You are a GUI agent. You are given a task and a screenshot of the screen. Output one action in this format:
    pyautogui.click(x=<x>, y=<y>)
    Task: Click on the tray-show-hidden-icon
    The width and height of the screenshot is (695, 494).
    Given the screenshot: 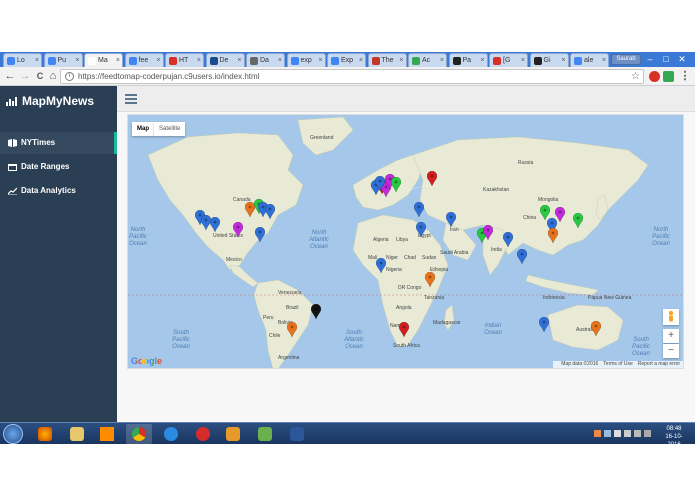 What is the action you would take?
    pyautogui.click(x=587, y=433)
    